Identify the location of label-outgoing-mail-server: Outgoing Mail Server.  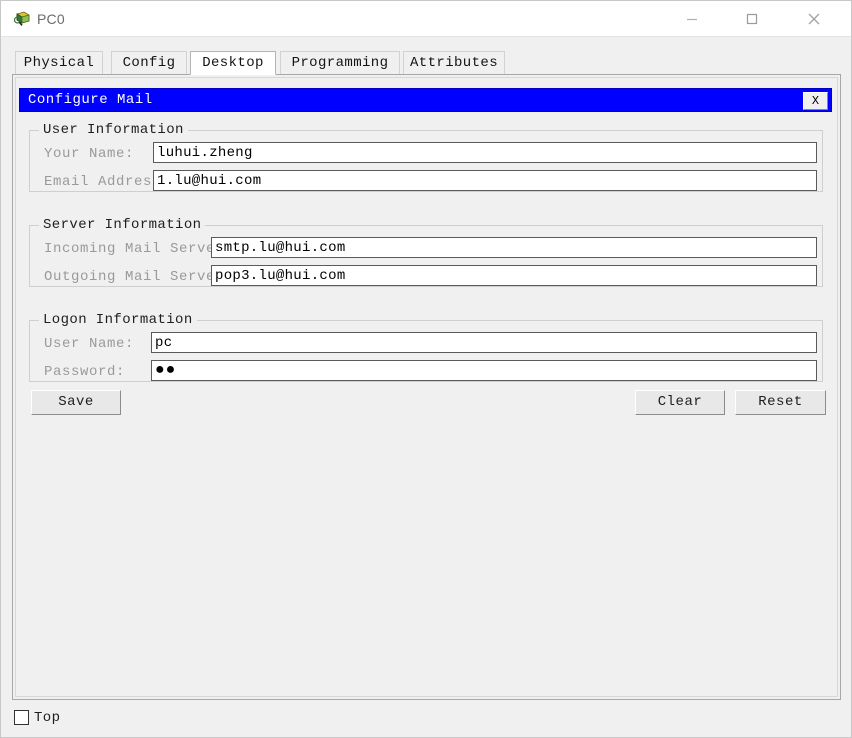
(134, 277).